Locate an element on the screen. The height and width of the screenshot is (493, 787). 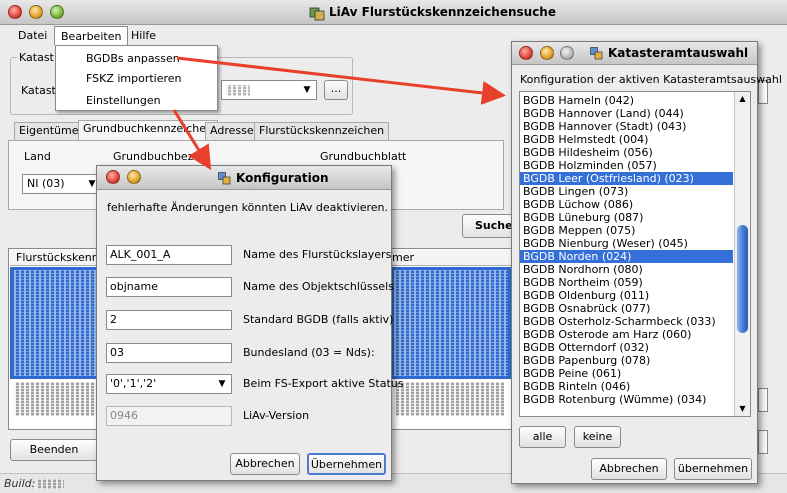
export-status-select: '0','1','2' ▼ is located at coordinates (169, 384).